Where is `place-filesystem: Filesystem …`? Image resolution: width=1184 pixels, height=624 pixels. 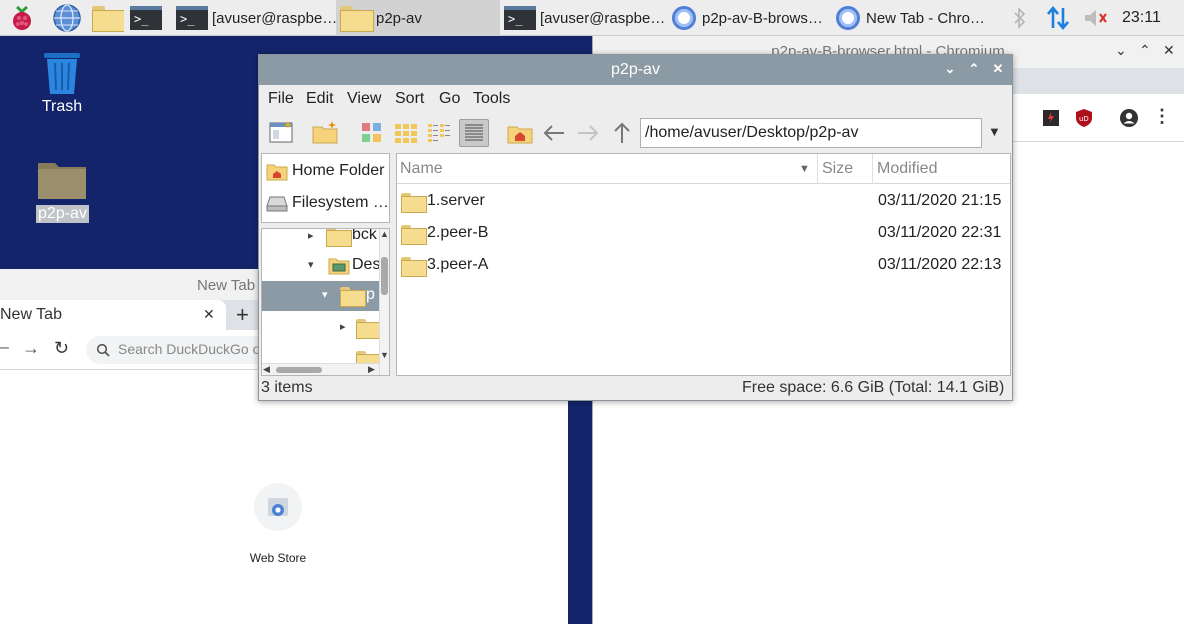 place-filesystem: Filesystem … is located at coordinates (325, 203).